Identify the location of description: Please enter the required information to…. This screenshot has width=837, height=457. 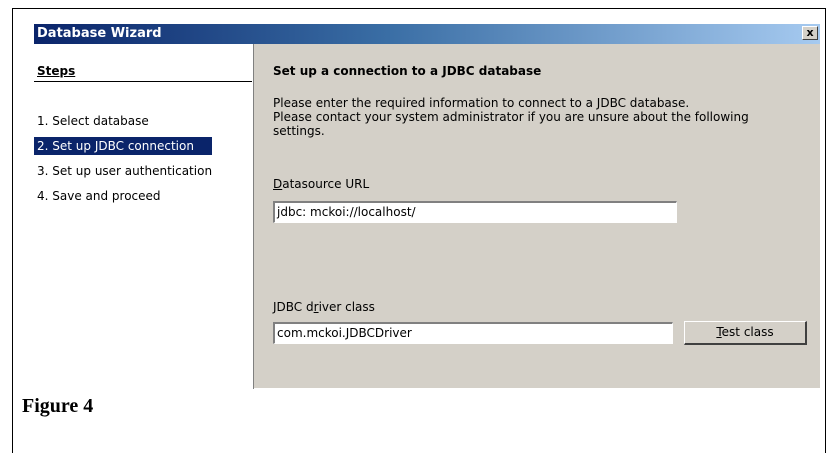
(538, 117).